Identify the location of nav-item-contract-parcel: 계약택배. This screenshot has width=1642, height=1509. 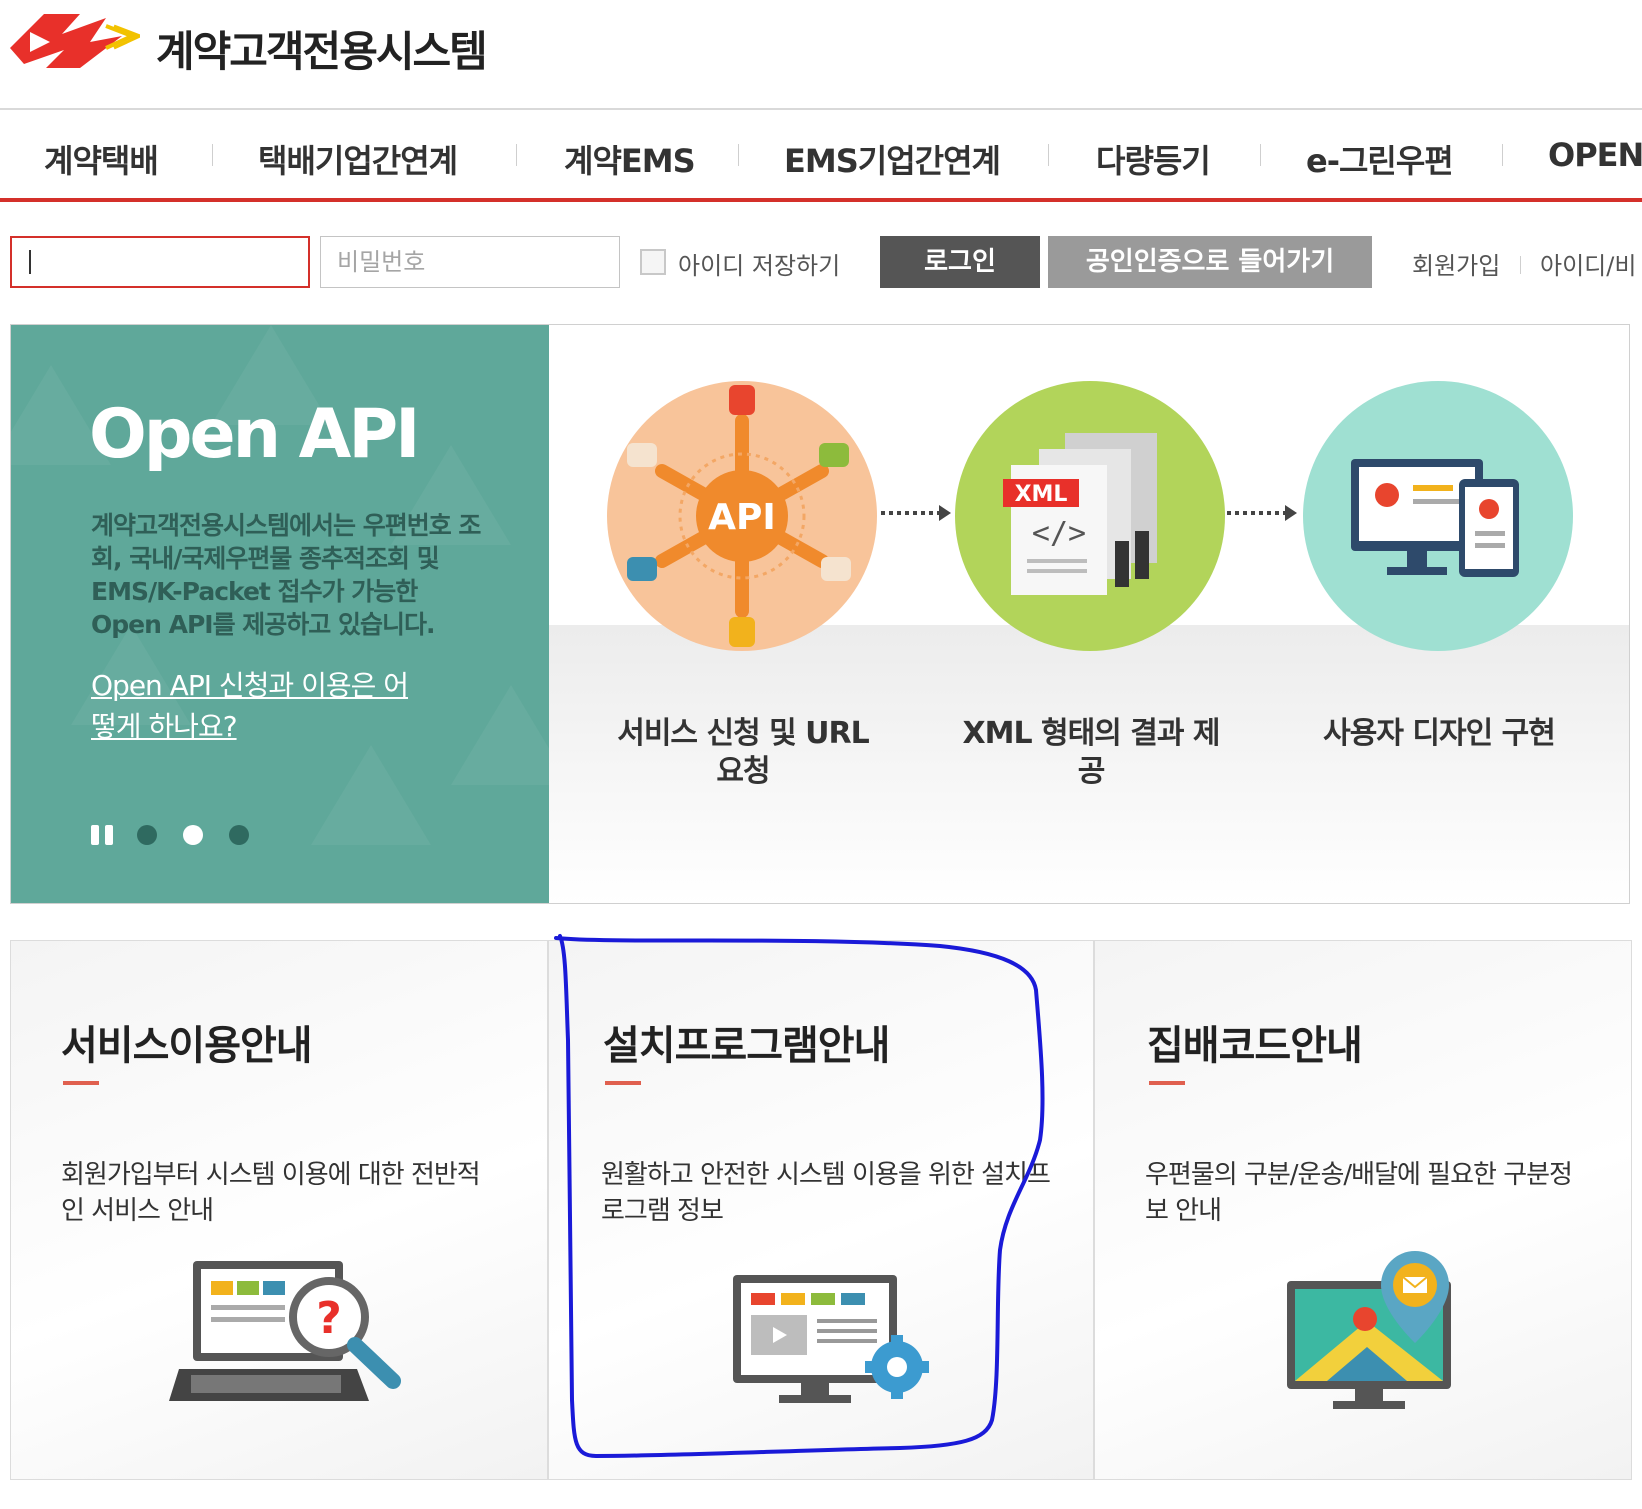
(101, 159).